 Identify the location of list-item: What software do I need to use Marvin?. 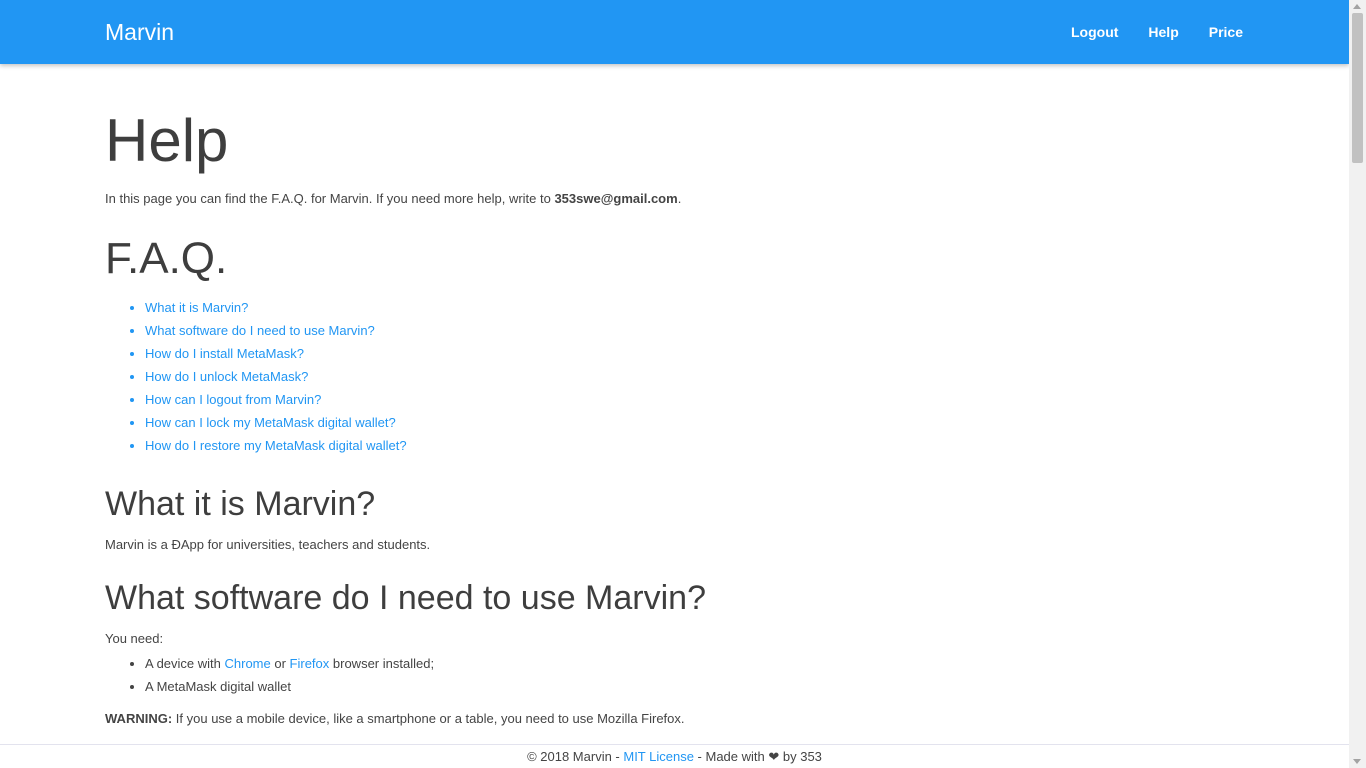
(675, 330).